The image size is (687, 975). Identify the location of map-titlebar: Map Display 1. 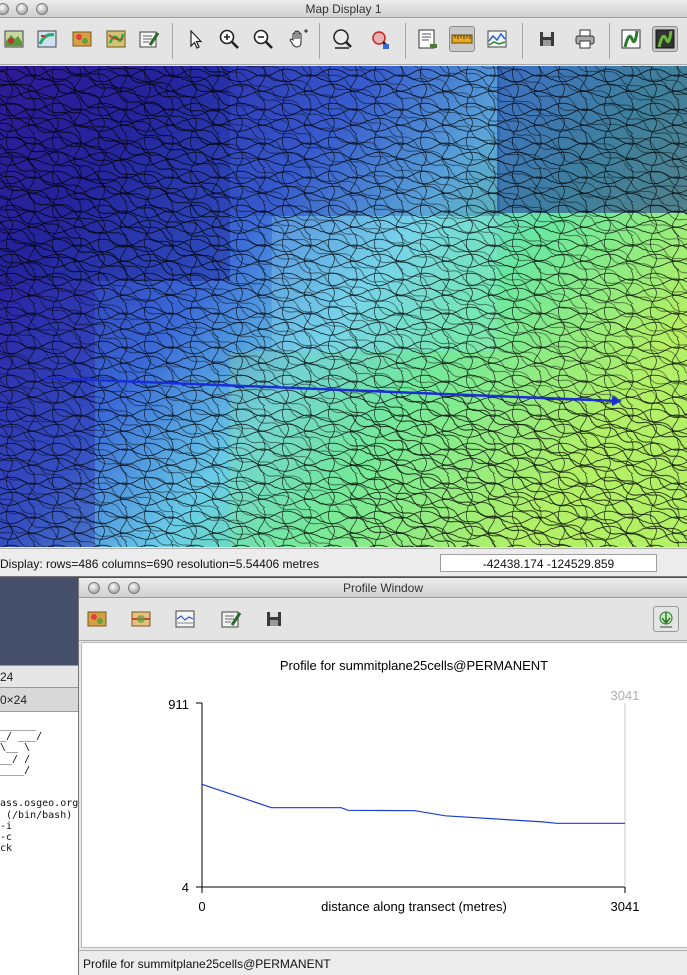
(343, 9).